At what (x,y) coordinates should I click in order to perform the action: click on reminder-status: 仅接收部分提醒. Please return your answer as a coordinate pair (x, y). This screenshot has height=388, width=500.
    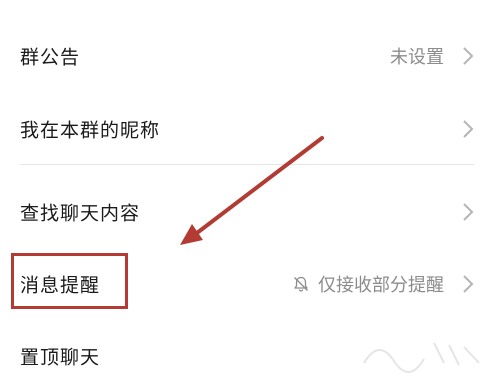
    Looking at the image, I should click on (381, 285).